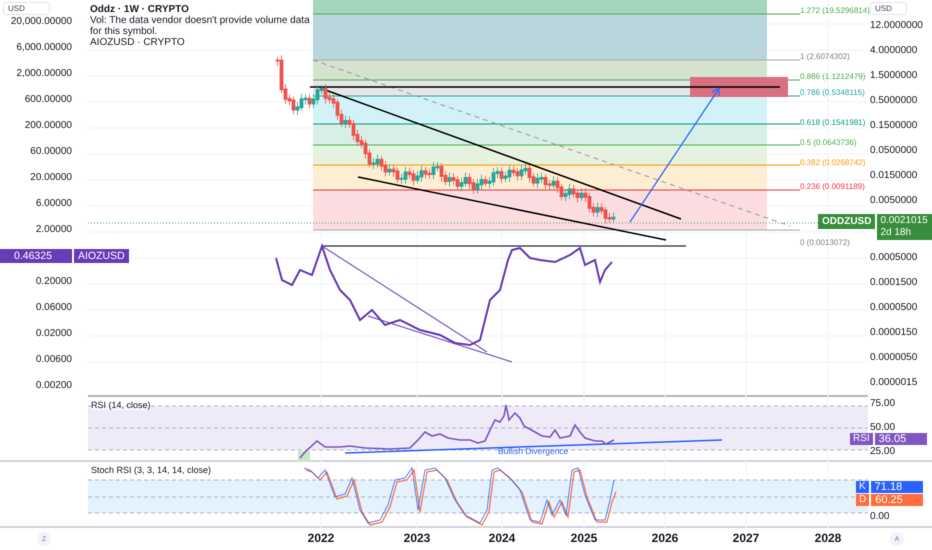 The image size is (932, 550). I want to click on price-axis-label: 0.0000500, so click(894, 308).